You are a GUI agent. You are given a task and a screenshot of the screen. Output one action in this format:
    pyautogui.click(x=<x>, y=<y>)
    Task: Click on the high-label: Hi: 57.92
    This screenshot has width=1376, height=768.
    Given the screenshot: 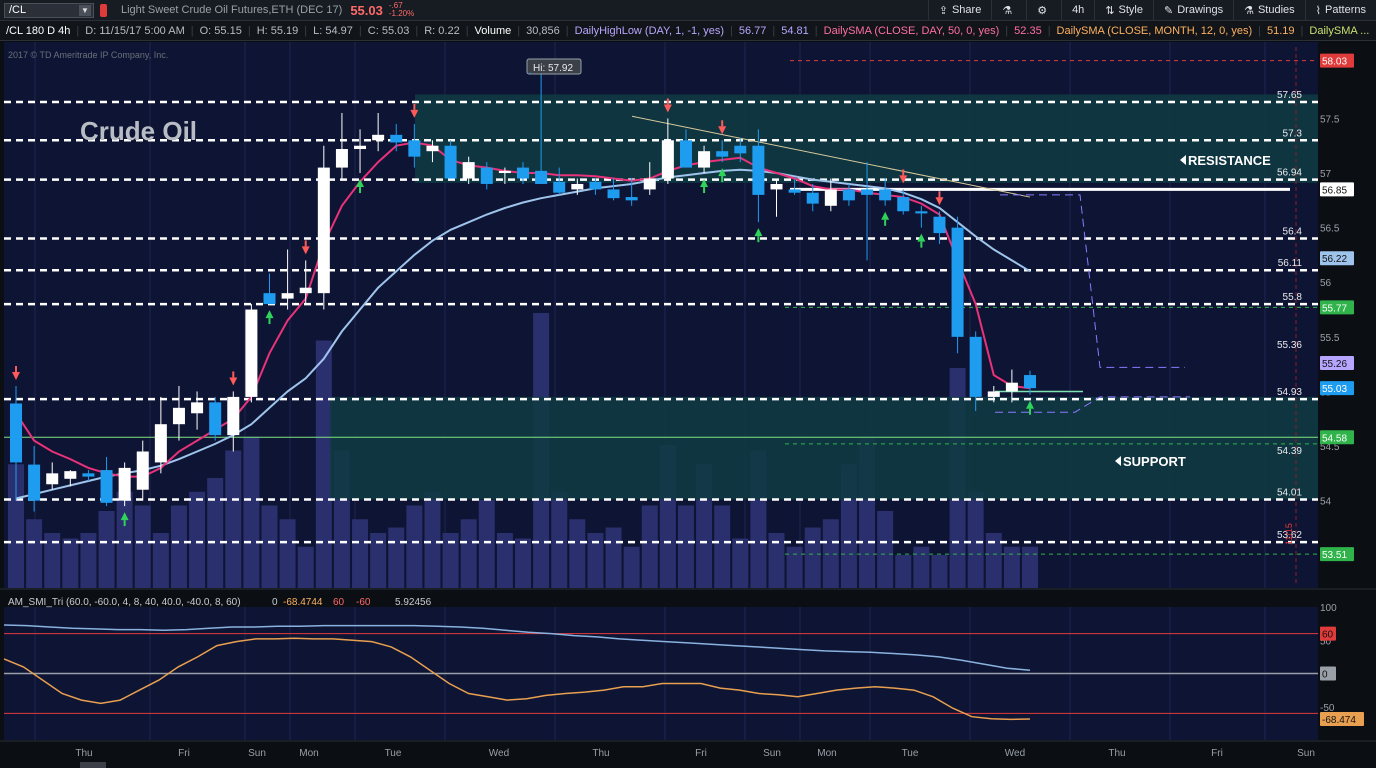 What is the action you would take?
    pyautogui.click(x=553, y=68)
    